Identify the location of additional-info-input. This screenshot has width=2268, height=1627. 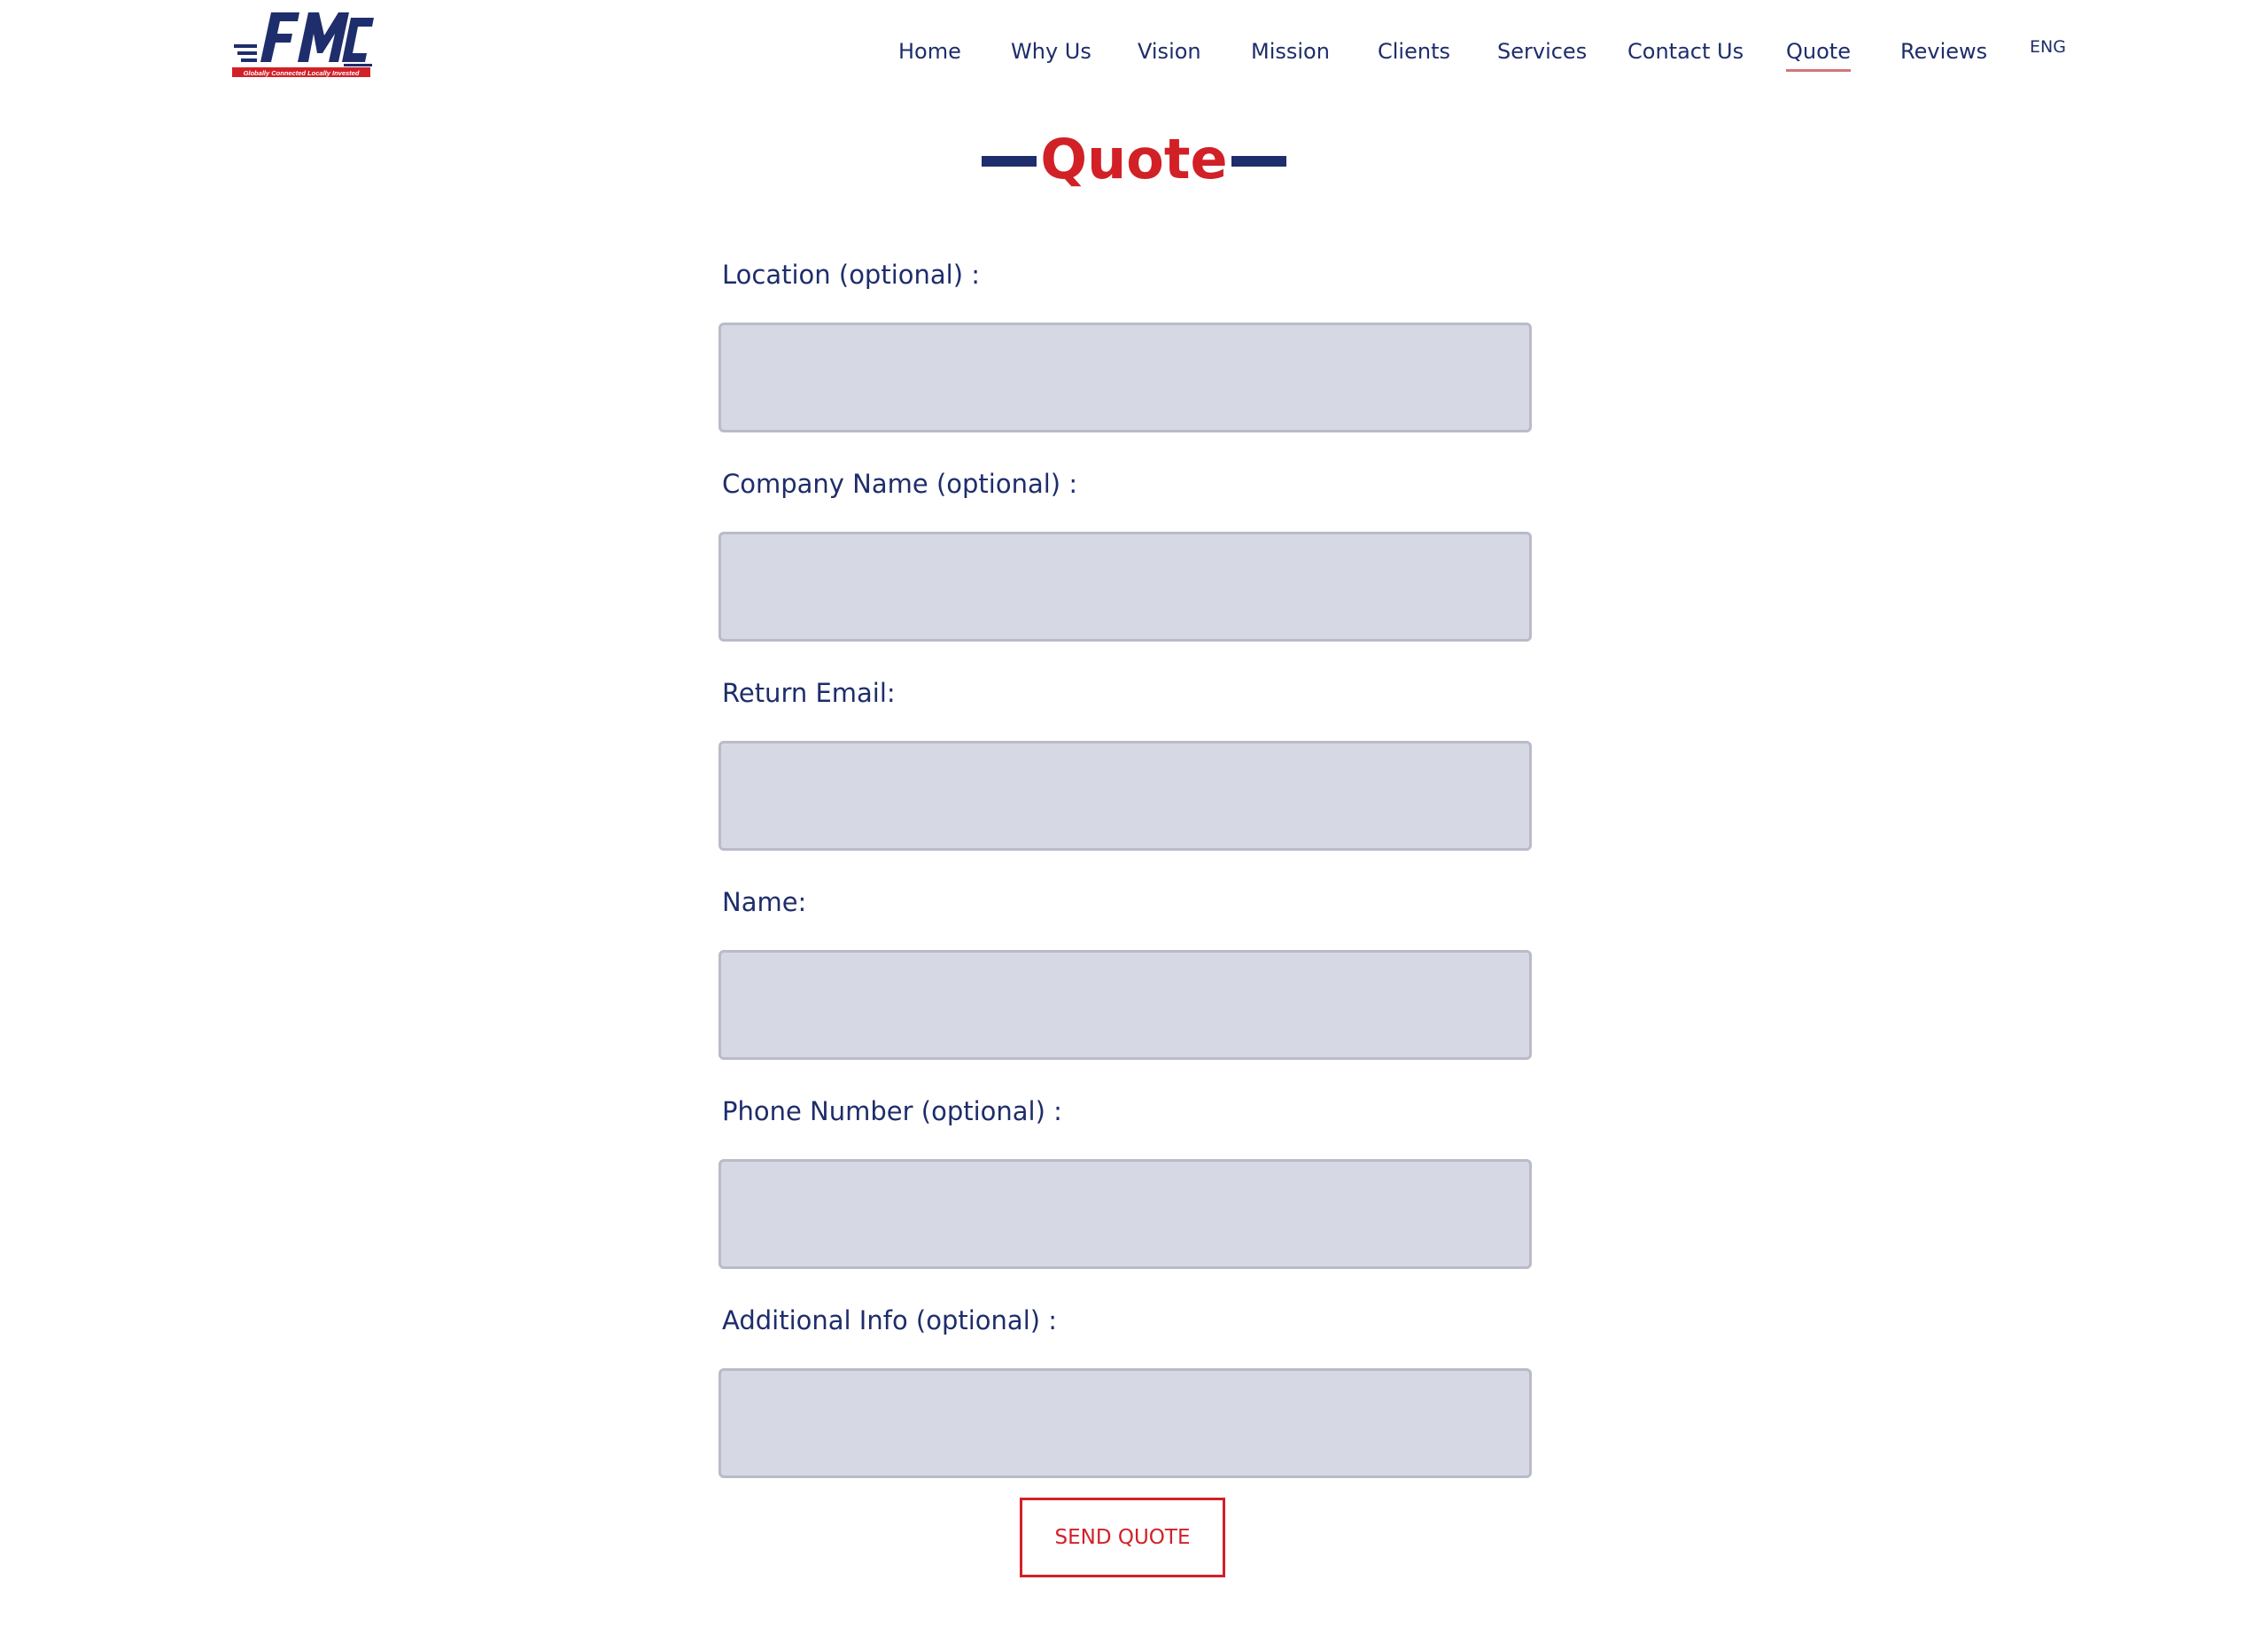
(1125, 1423).